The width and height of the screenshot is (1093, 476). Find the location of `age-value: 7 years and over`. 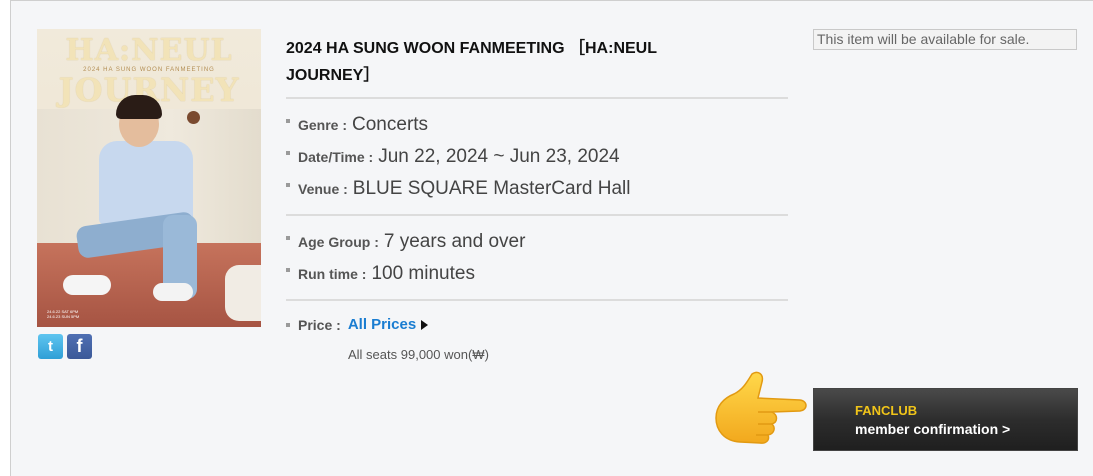

age-value: 7 years and over is located at coordinates (454, 241).